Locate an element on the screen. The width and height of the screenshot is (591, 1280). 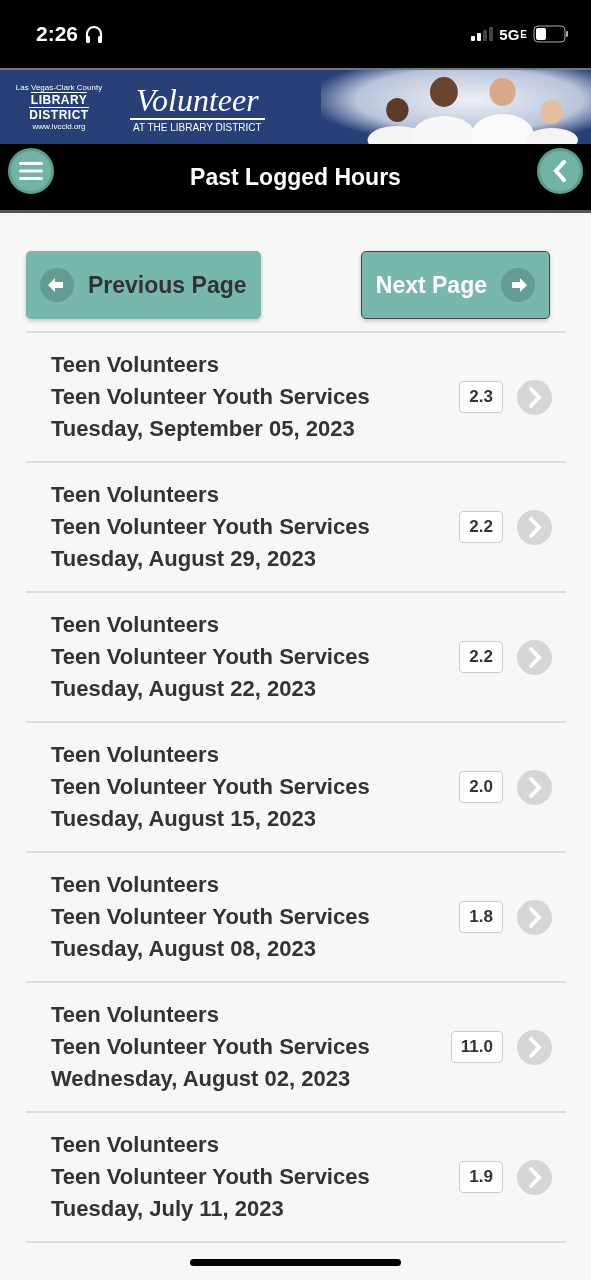
entry-date: Tuesday, September 05, 2023 is located at coordinates (203, 429).